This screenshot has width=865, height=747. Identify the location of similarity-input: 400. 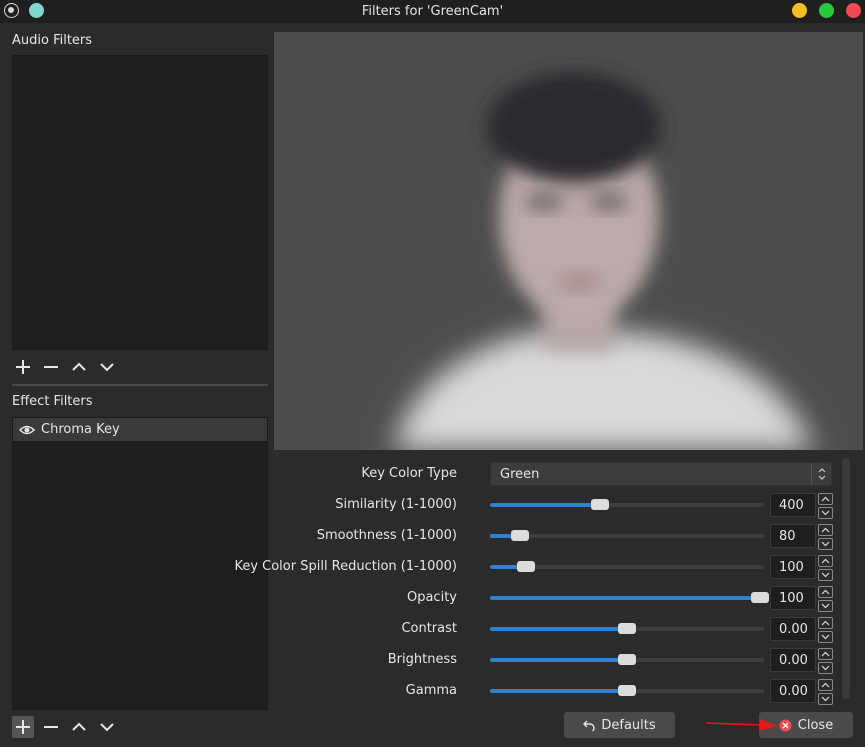
(793, 505).